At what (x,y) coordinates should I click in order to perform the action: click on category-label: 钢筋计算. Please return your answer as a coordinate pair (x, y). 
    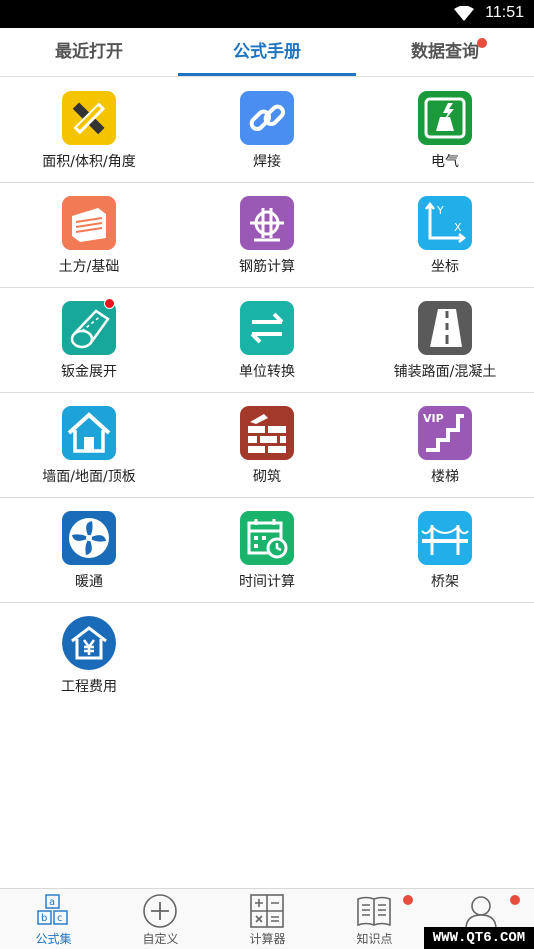
    Looking at the image, I should click on (267, 267).